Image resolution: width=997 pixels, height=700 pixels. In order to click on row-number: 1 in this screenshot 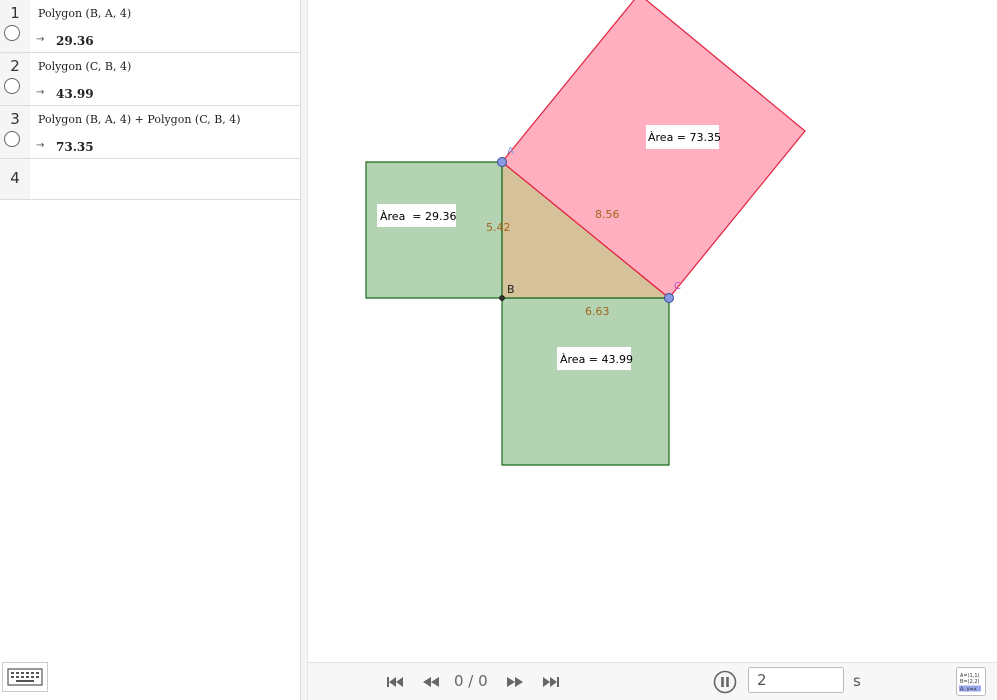, I will do `click(15, 13)`.